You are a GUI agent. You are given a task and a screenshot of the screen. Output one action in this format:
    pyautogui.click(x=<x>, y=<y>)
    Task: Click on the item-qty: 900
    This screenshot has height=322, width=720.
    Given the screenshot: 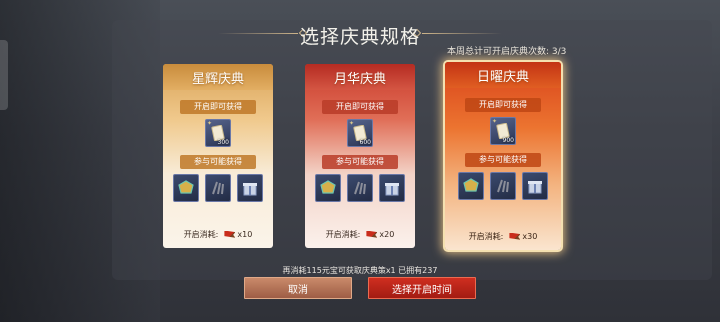 What is the action you would take?
    pyautogui.click(x=508, y=140)
    